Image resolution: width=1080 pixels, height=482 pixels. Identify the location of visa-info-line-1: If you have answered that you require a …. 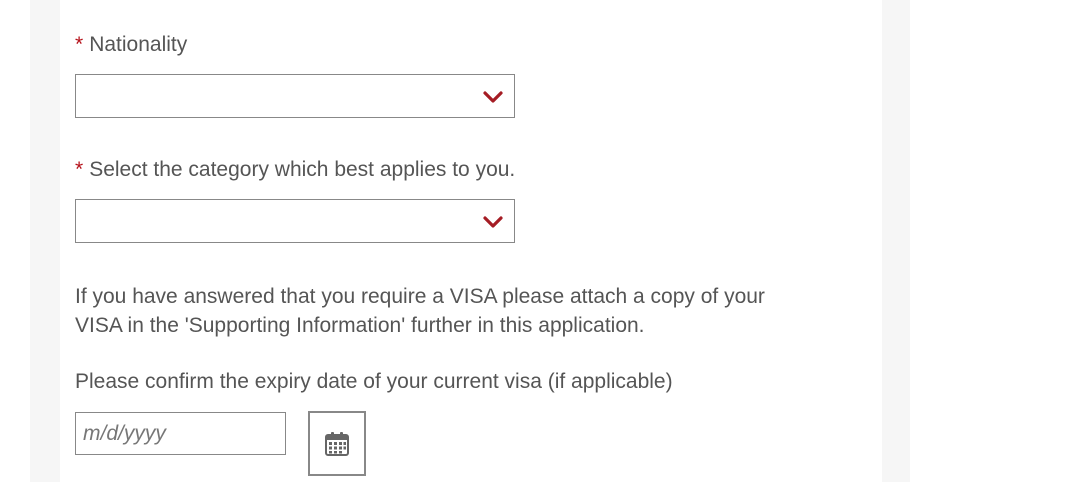
(420, 296).